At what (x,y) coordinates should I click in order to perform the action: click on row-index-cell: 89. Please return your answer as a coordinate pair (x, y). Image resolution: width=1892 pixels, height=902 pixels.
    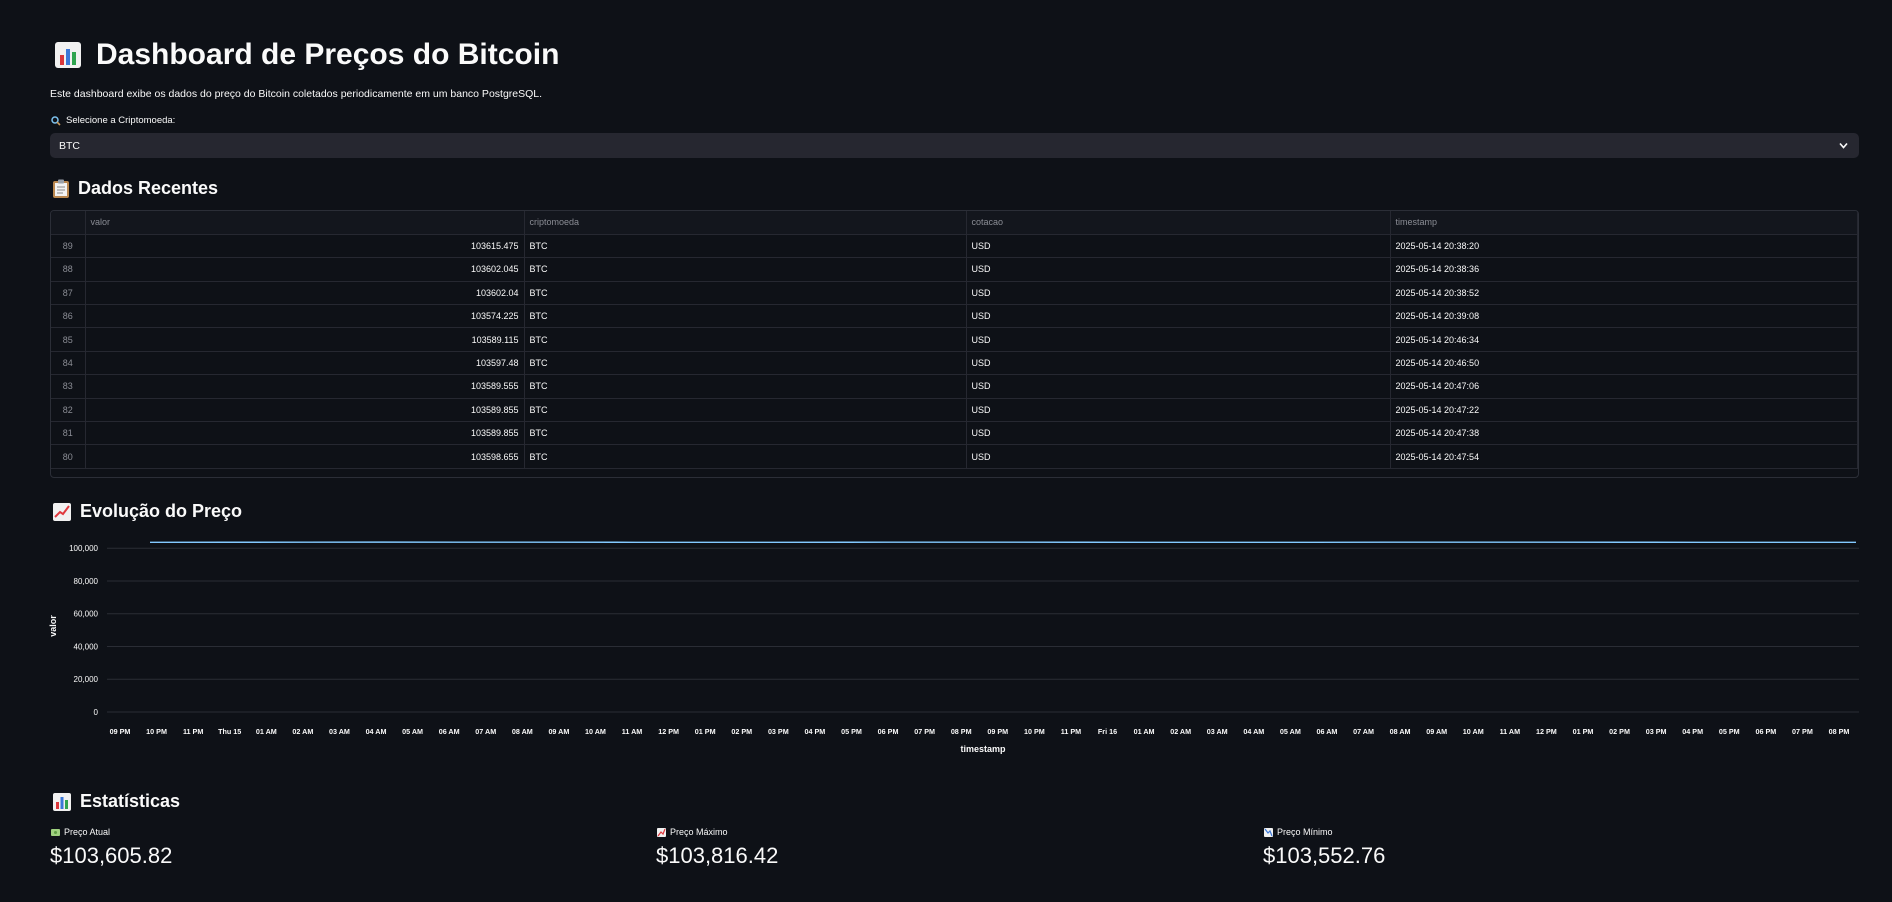
    Looking at the image, I should click on (68, 246).